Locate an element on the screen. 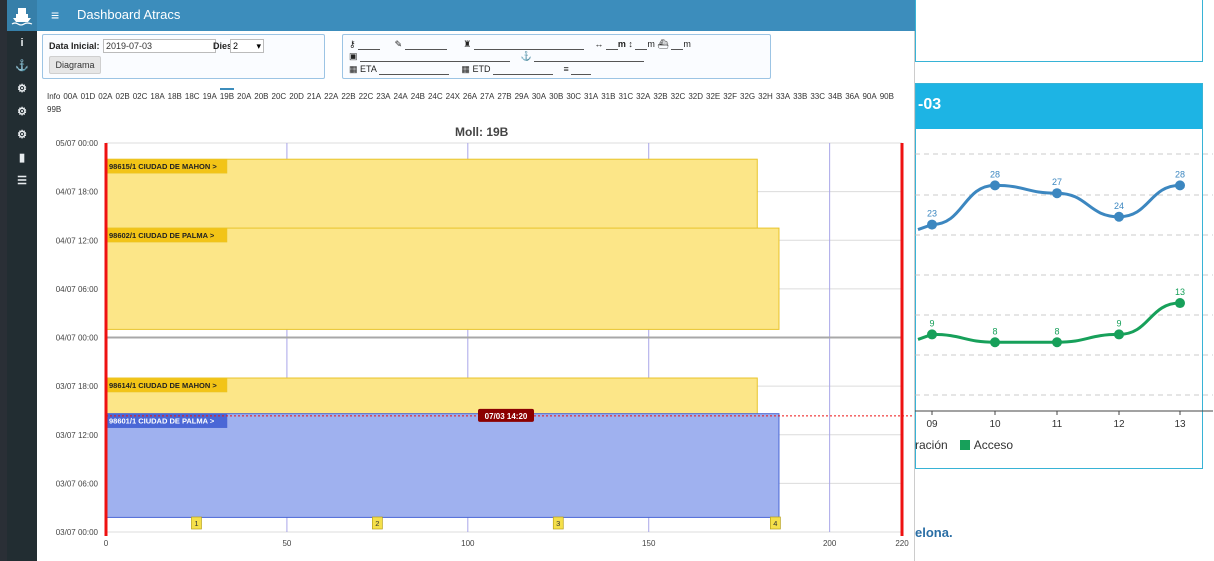 The image size is (1214, 561). legend-partial-label: ración is located at coordinates (931, 445).